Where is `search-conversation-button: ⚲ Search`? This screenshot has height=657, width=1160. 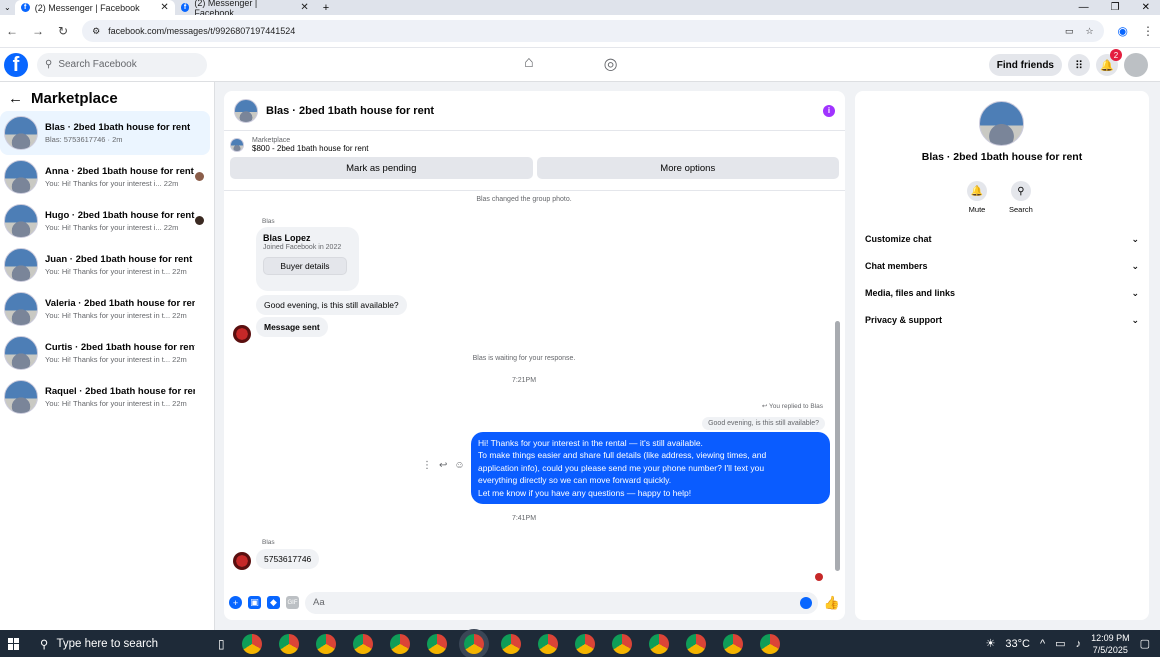
search-conversation-button: ⚲ Search is located at coordinates (1021, 197).